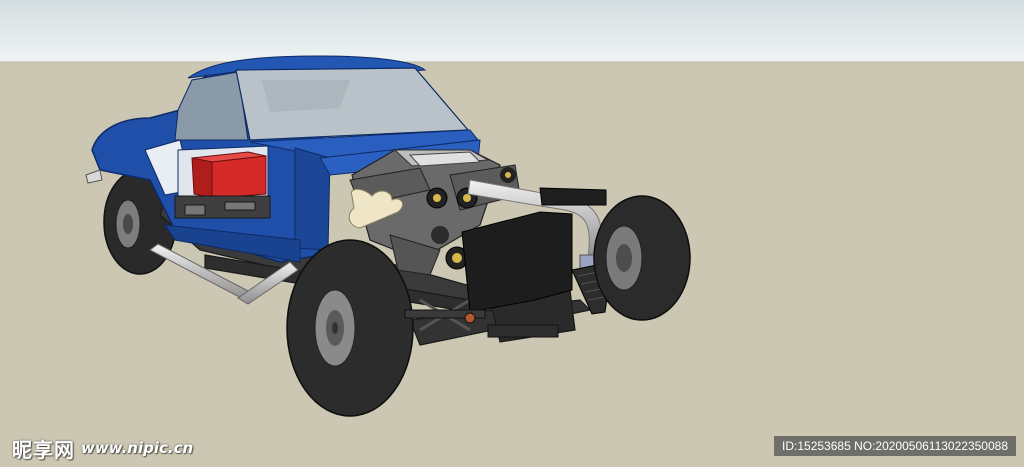  I want to click on front-left-wheel, so click(350, 328).